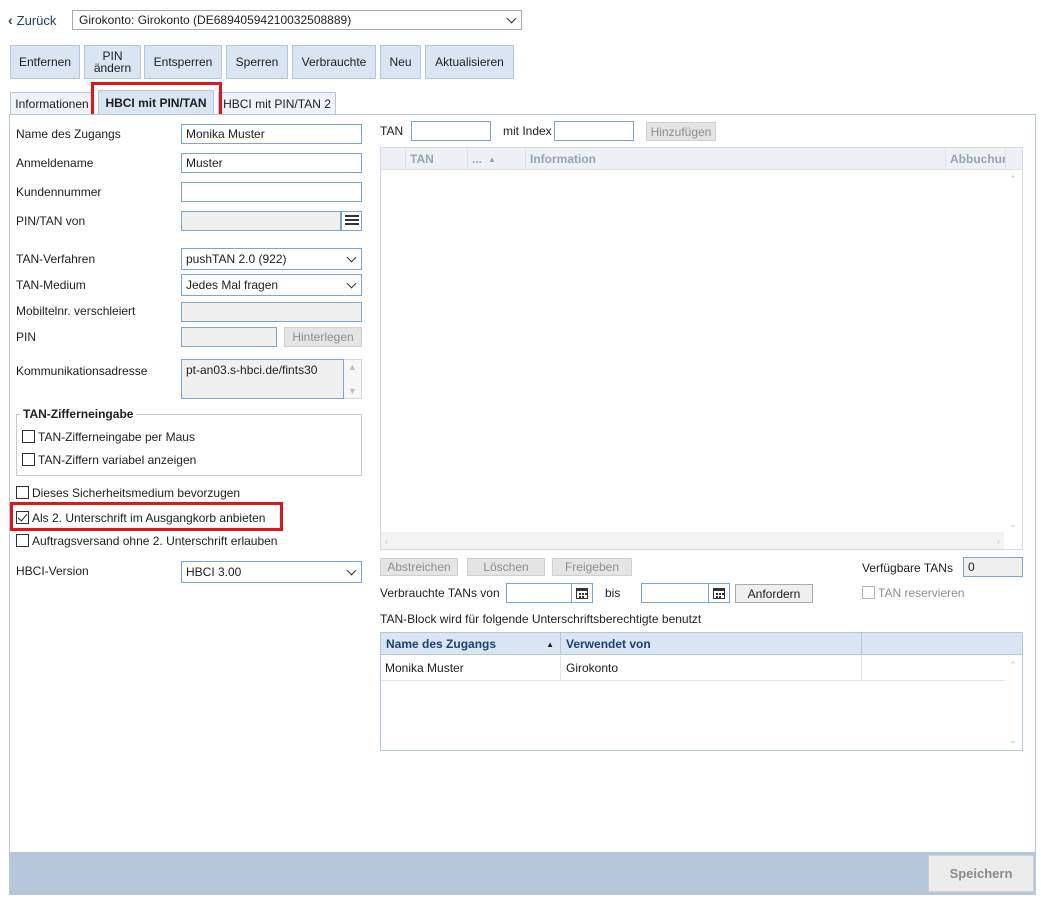 The height and width of the screenshot is (899, 1041). What do you see at coordinates (1013, 740) in the screenshot?
I see `arrow-down-icon: ⌄` at bounding box center [1013, 740].